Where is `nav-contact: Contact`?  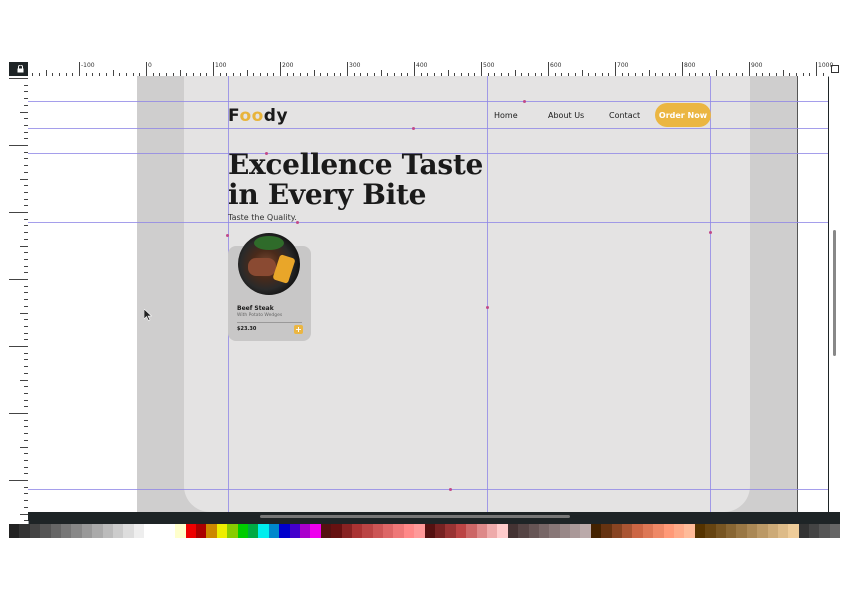 nav-contact: Contact is located at coordinates (624, 115).